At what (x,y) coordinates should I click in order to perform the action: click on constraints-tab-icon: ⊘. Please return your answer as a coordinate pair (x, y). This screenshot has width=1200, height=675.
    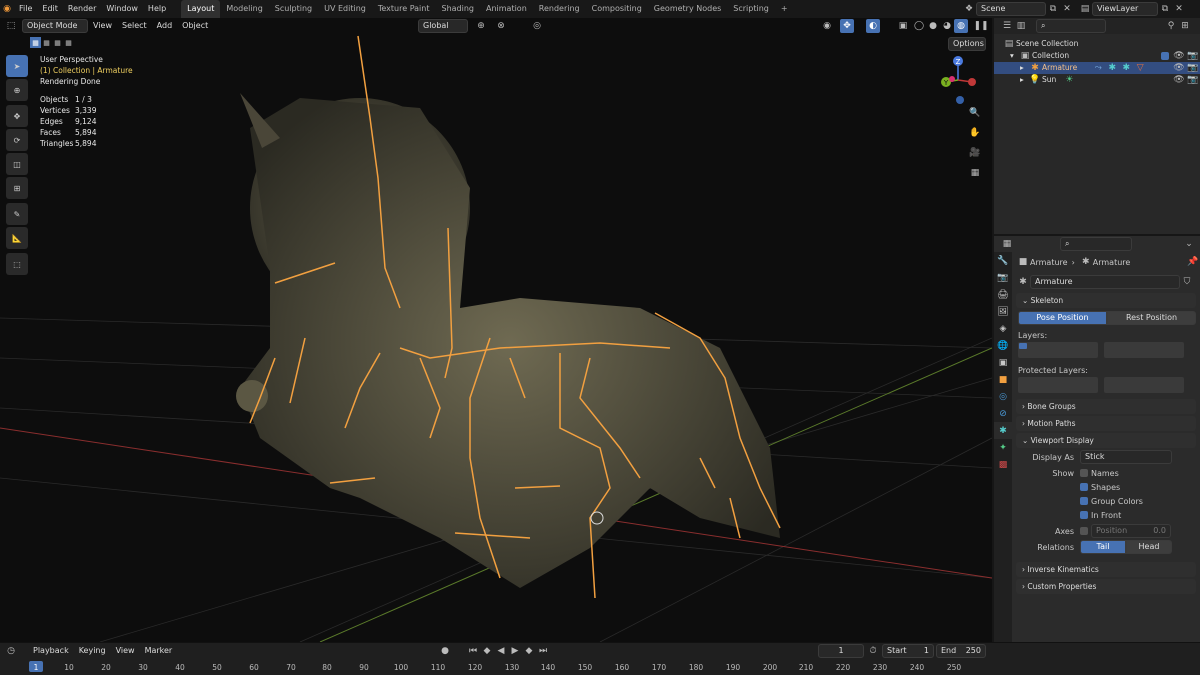
    Looking at the image, I should click on (1003, 413).